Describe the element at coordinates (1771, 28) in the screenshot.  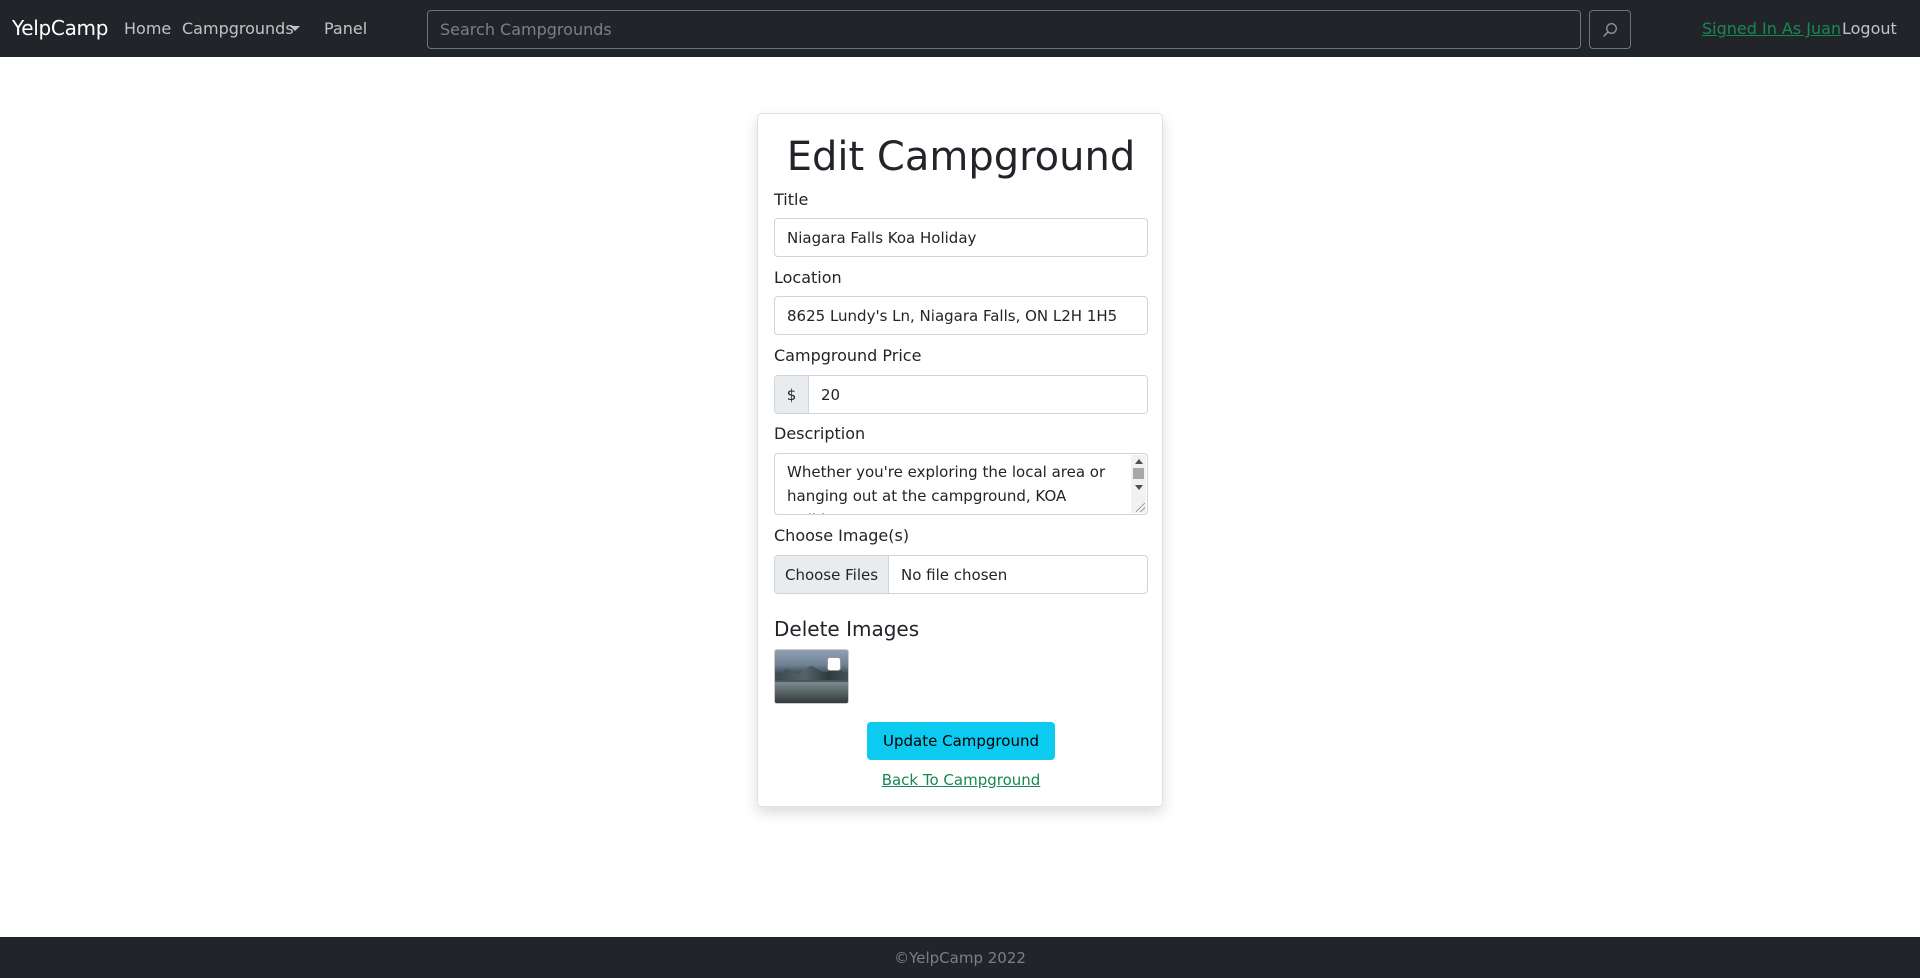
I see `signed-in-user-link: Signed In As Juan` at that location.